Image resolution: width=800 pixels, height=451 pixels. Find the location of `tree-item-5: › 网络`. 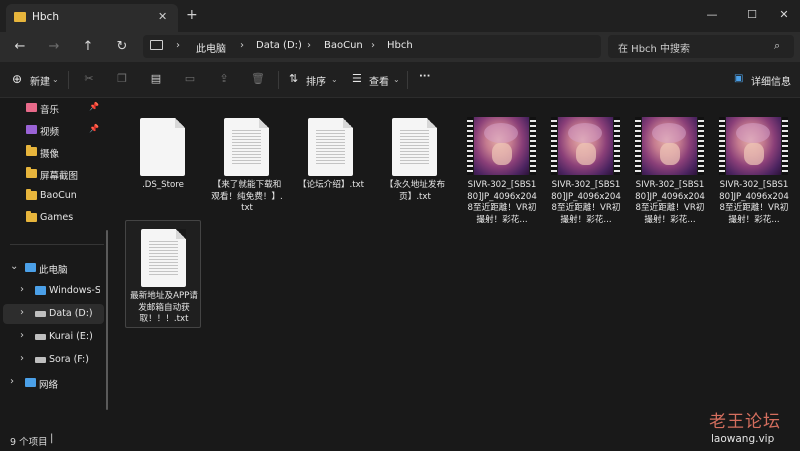

tree-item-5: › 网络 is located at coordinates (52, 383).